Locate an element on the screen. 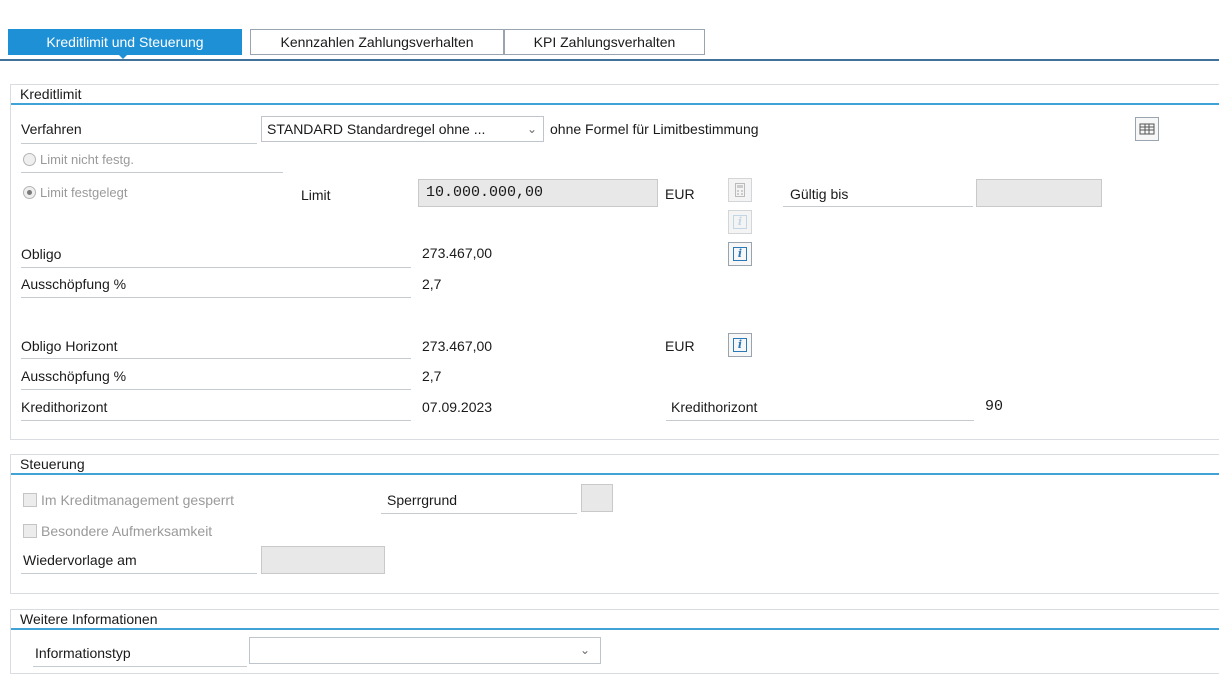  obligo-horizont-underline is located at coordinates (216, 358).